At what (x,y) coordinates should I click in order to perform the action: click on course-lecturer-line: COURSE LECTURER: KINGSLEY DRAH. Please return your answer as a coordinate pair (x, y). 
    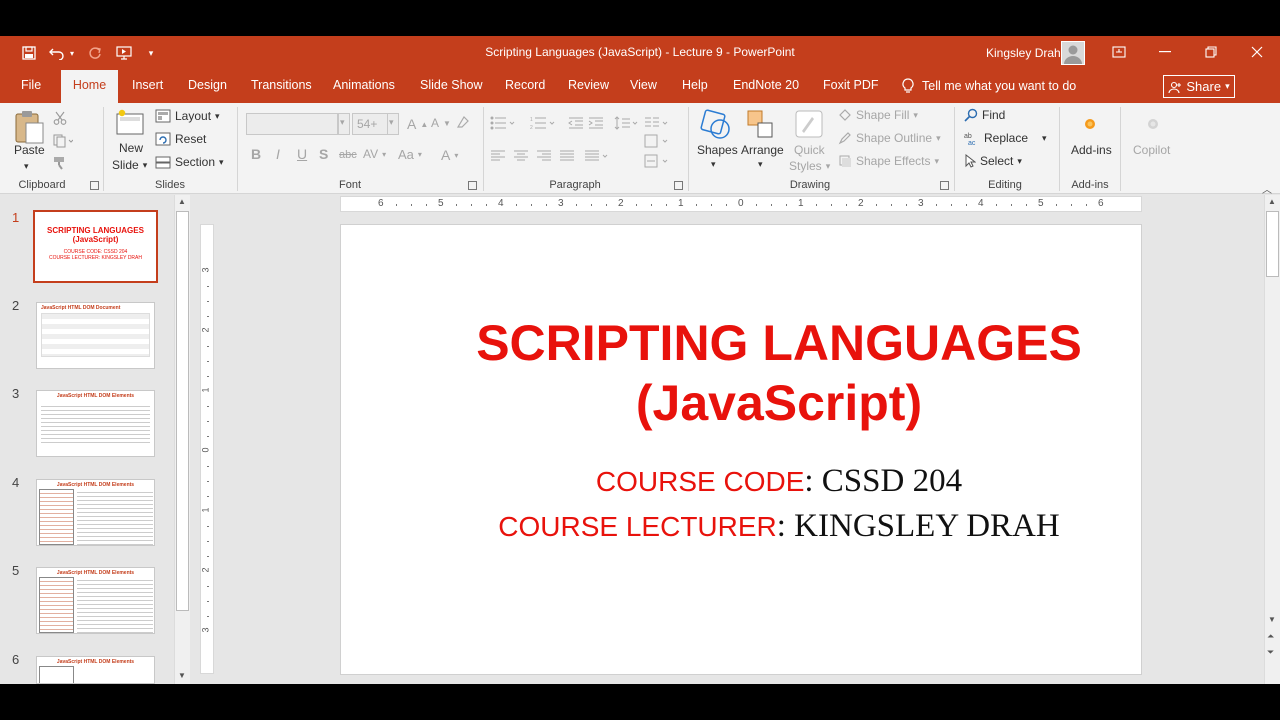
    Looking at the image, I should click on (779, 526).